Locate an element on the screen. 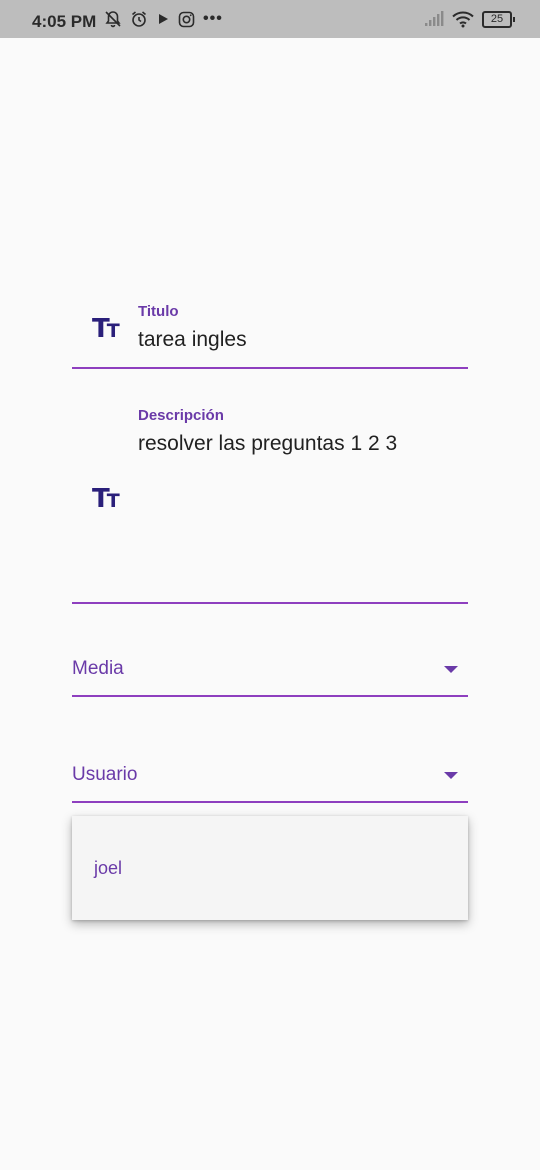  alarm-icon is located at coordinates (139, 19).